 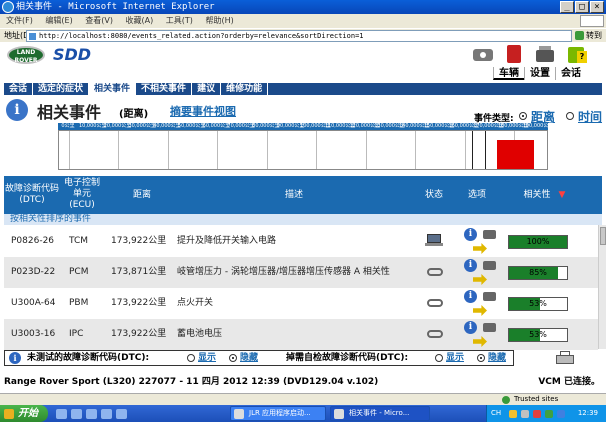 I want to click on row-dtc: U300A-64, so click(x=33, y=303).